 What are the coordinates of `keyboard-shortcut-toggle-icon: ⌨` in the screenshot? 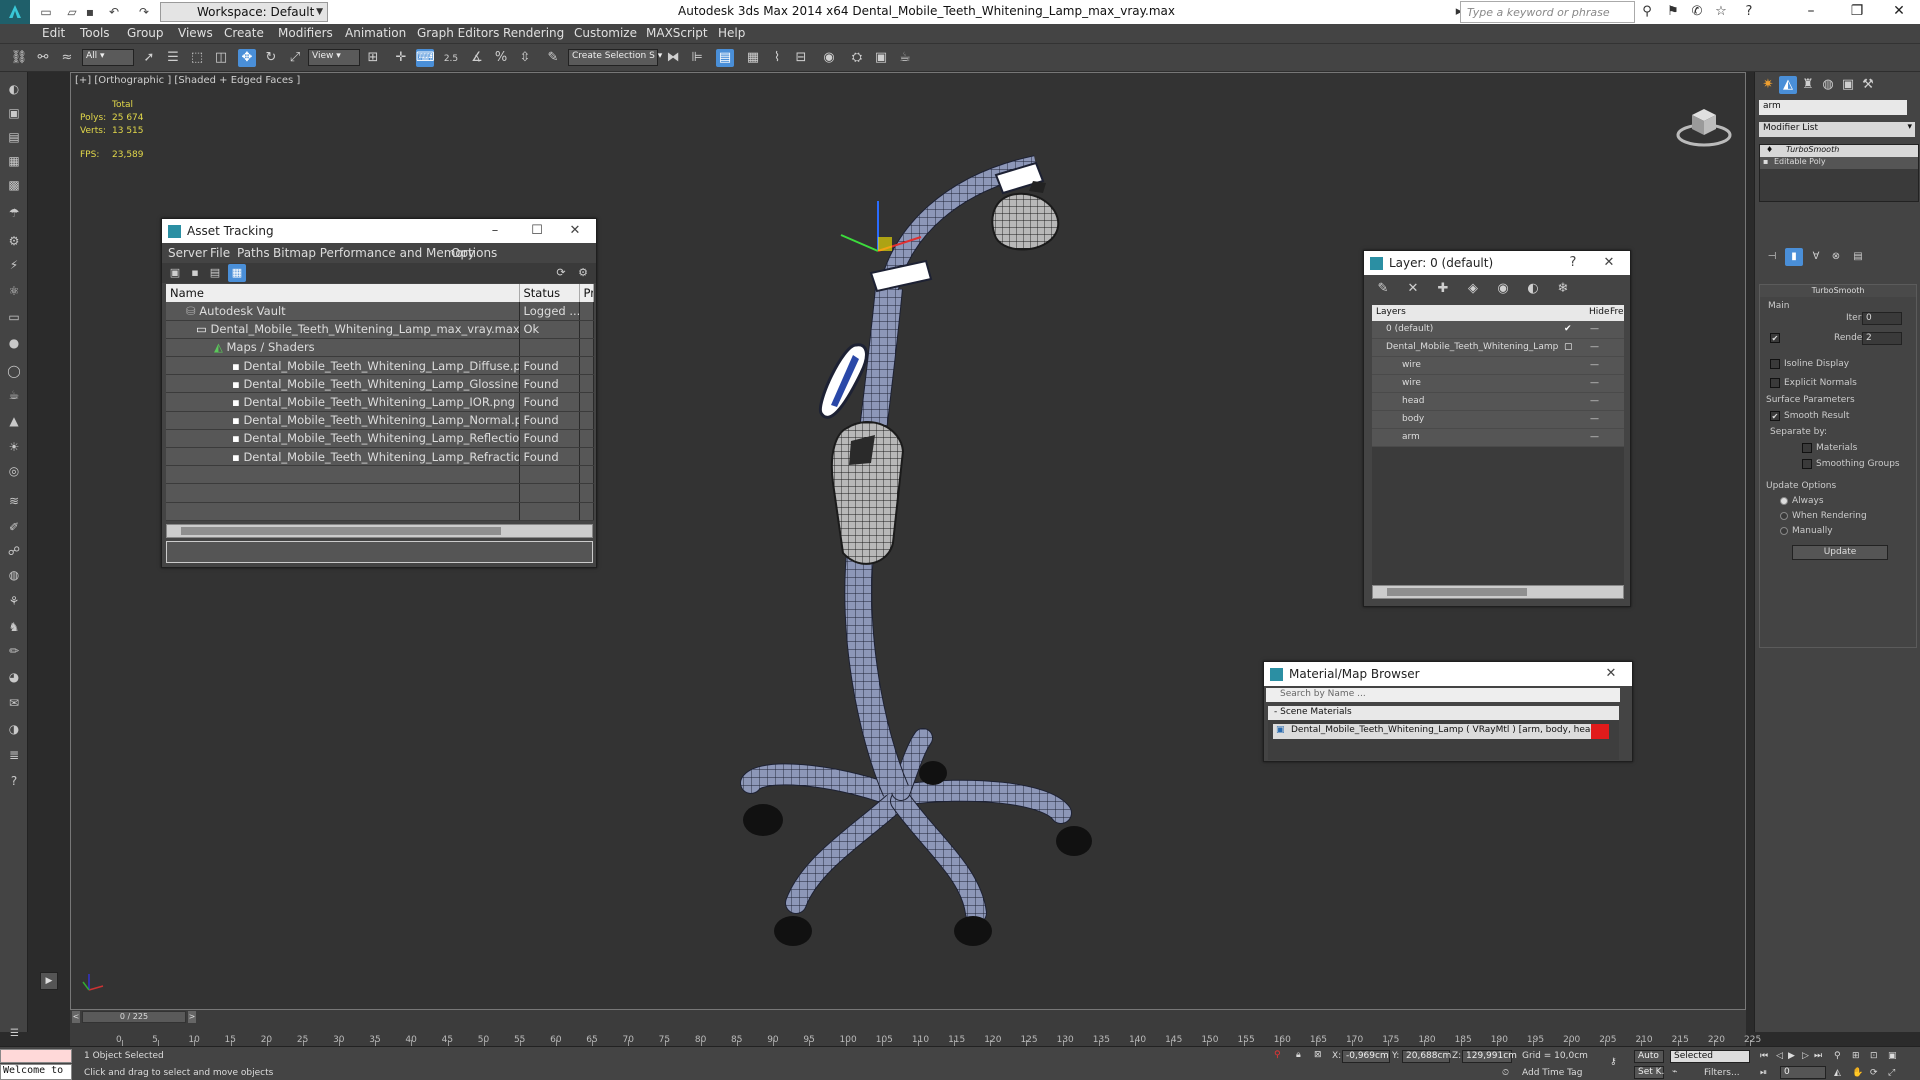 It's located at (425, 58).